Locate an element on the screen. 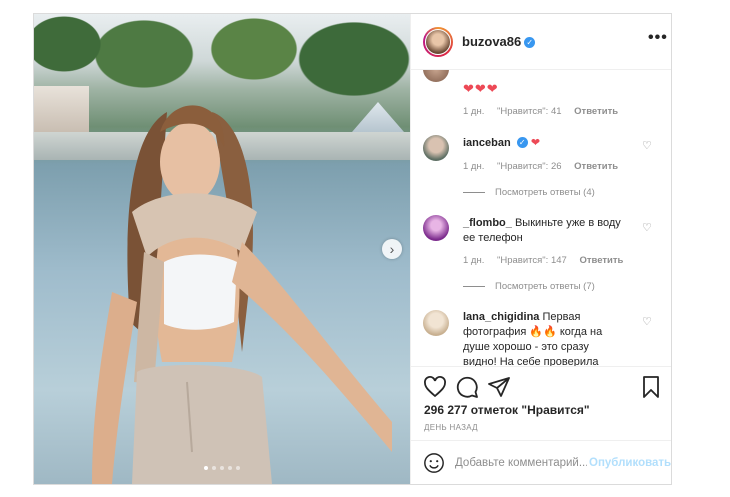  comment-likes: "Нравится": 41 is located at coordinates (529, 111).